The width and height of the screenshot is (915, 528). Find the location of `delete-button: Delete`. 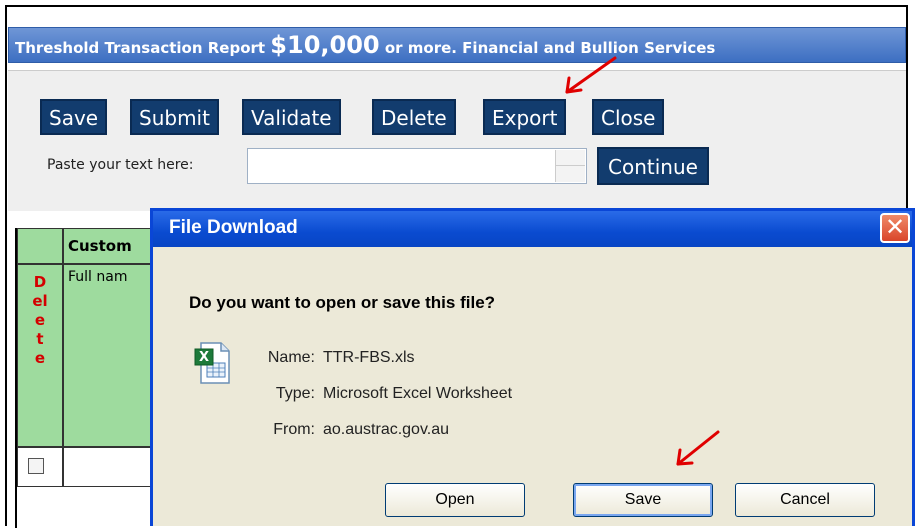

delete-button: Delete is located at coordinates (414, 117).